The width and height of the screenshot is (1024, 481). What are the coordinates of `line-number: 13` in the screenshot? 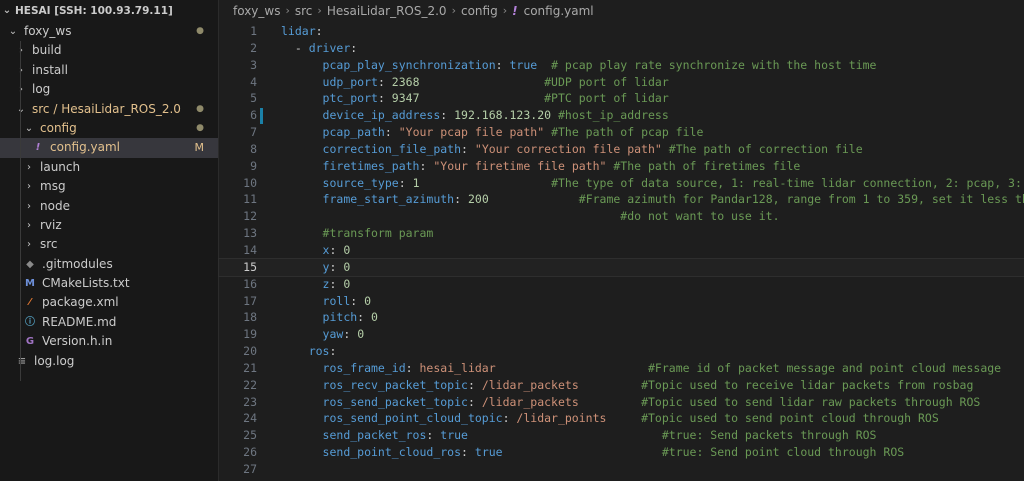 It's located at (250, 233).